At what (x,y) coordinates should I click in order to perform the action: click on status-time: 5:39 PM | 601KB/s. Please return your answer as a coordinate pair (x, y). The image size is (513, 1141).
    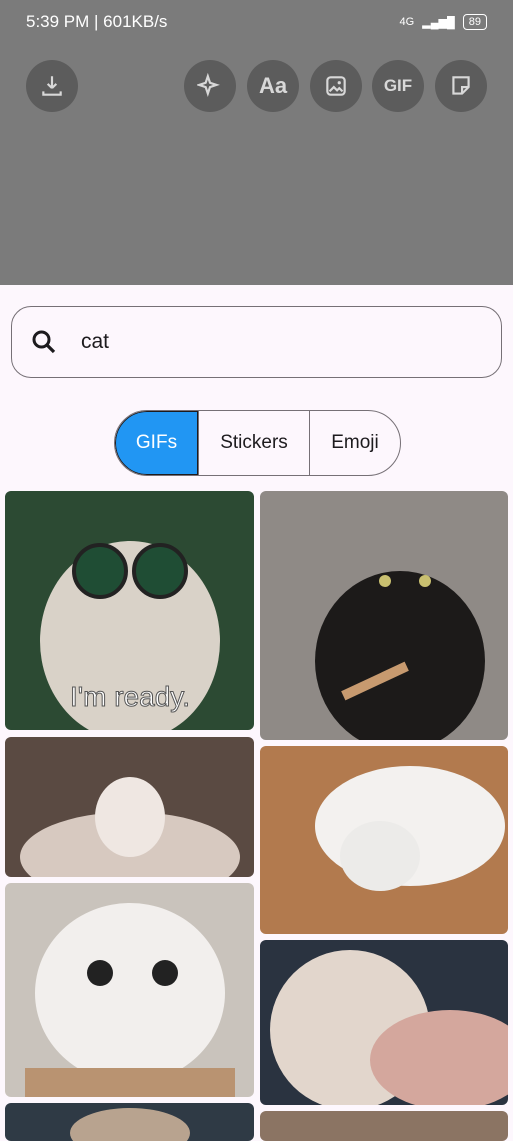
    Looking at the image, I should click on (97, 21).